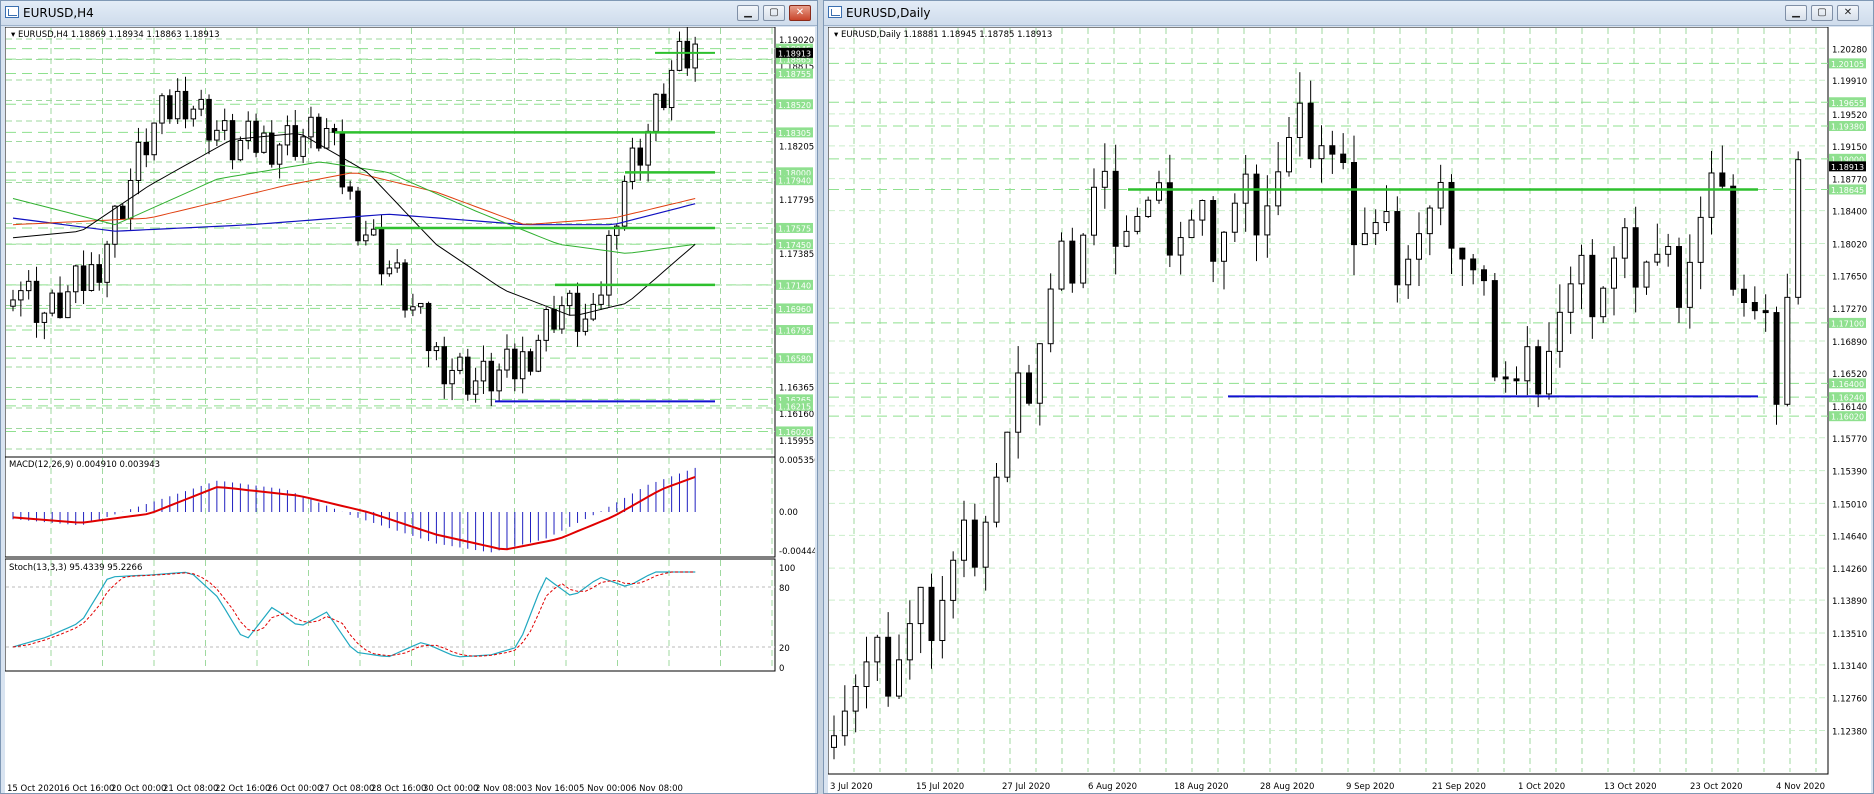 This screenshot has height=794, width=1874. I want to click on daily-title-bar: EURUSD,Daily ▁ ▢ ✕, so click(1348, 13).